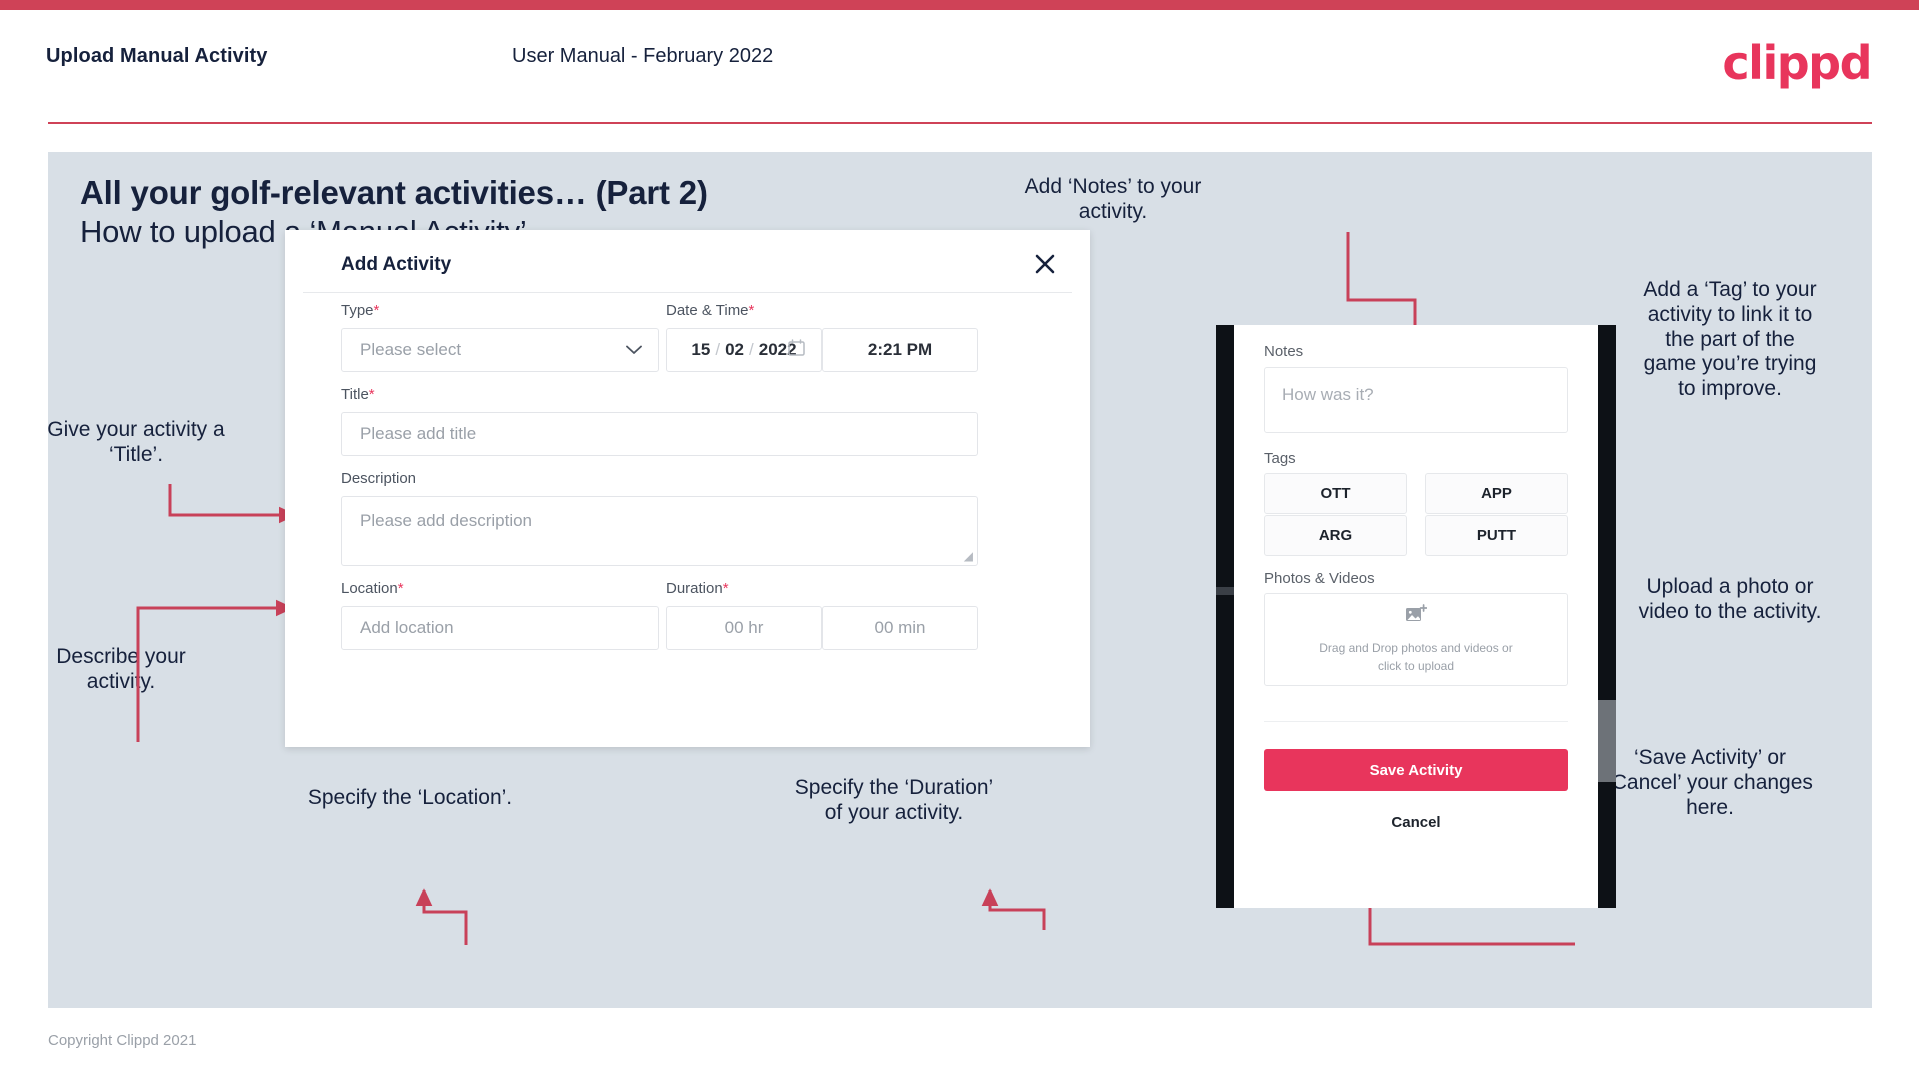 This screenshot has width=1919, height=1079. Describe the element at coordinates (372, 588) in the screenshot. I see `location-label: Location*` at that location.